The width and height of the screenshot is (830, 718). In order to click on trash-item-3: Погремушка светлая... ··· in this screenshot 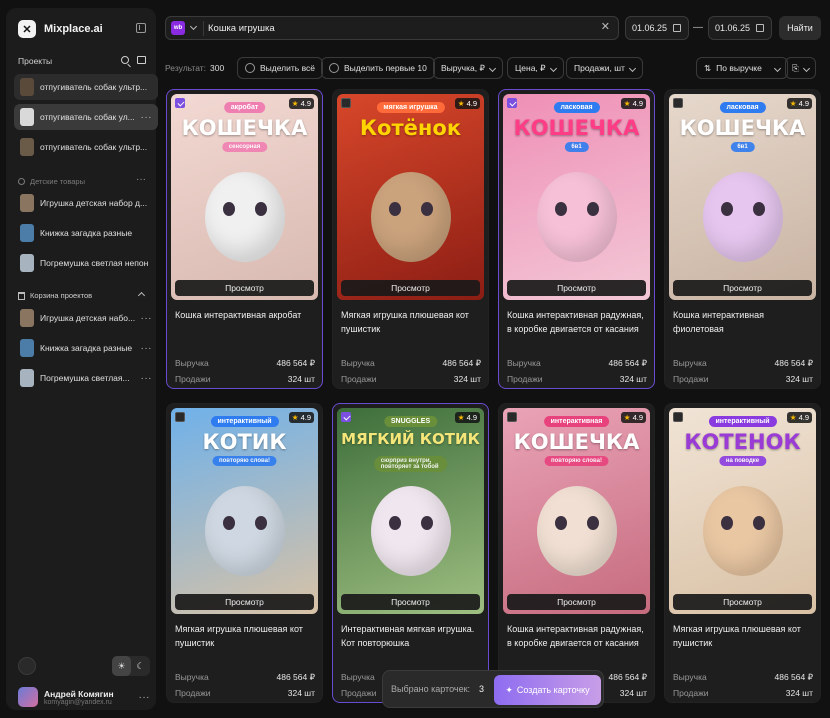, I will do `click(86, 378)`.